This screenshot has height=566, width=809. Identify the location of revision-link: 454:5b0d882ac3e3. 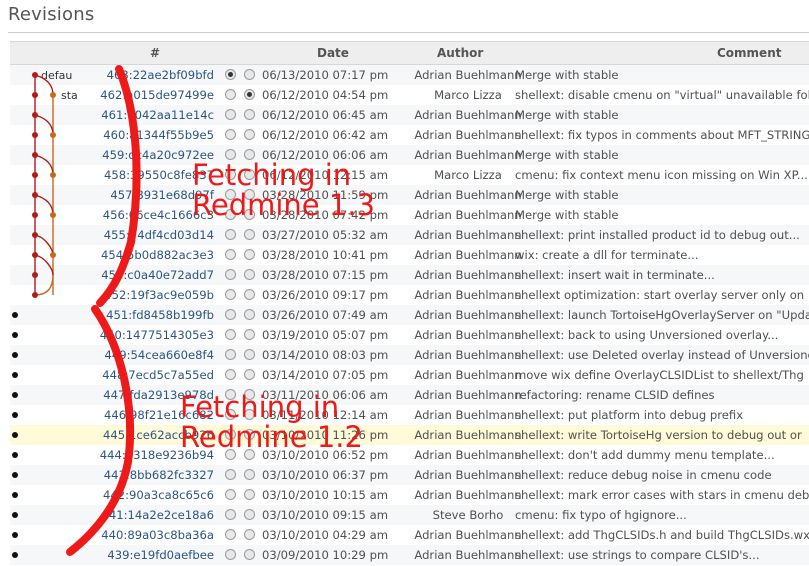
(152, 255).